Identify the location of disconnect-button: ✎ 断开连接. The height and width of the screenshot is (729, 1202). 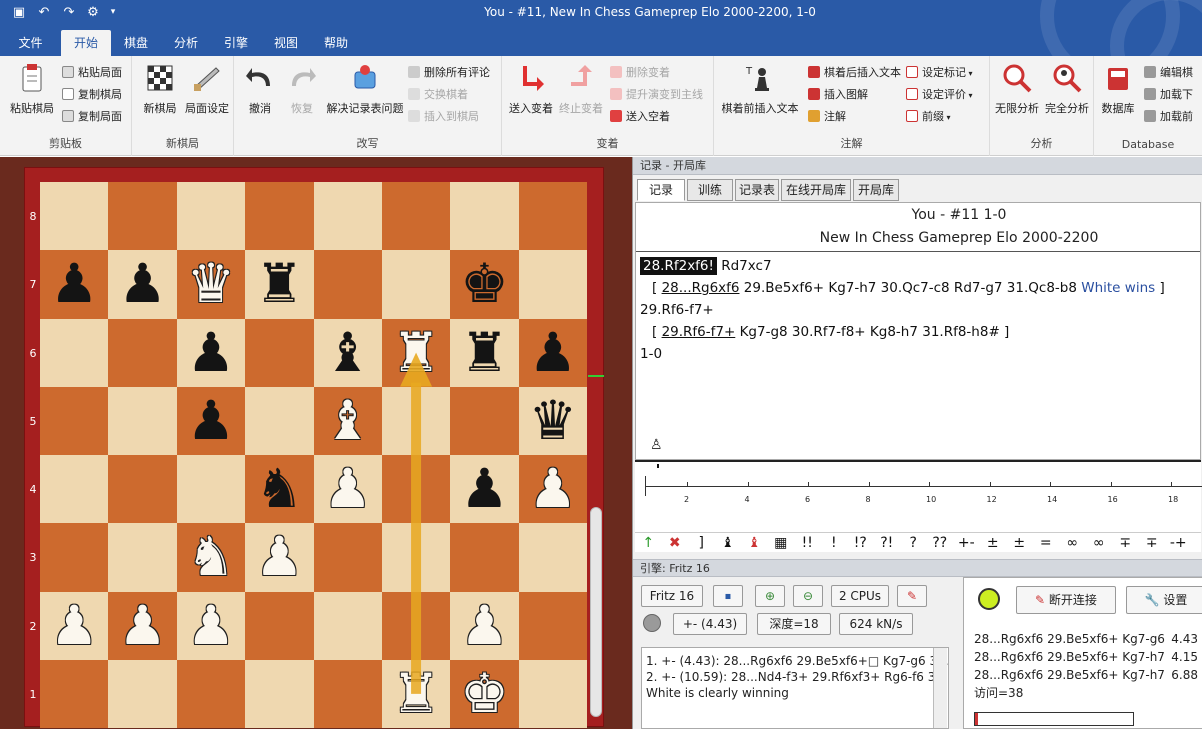
(1066, 600).